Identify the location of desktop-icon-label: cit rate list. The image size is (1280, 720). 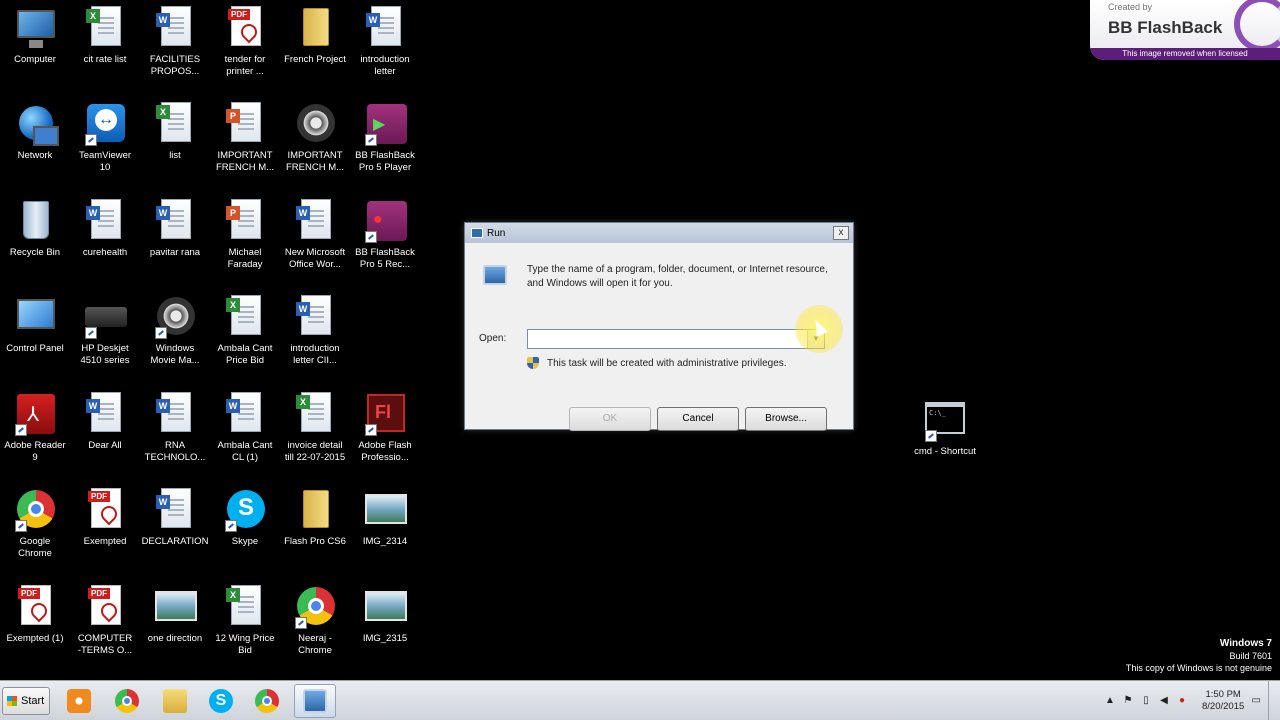
(105, 59).